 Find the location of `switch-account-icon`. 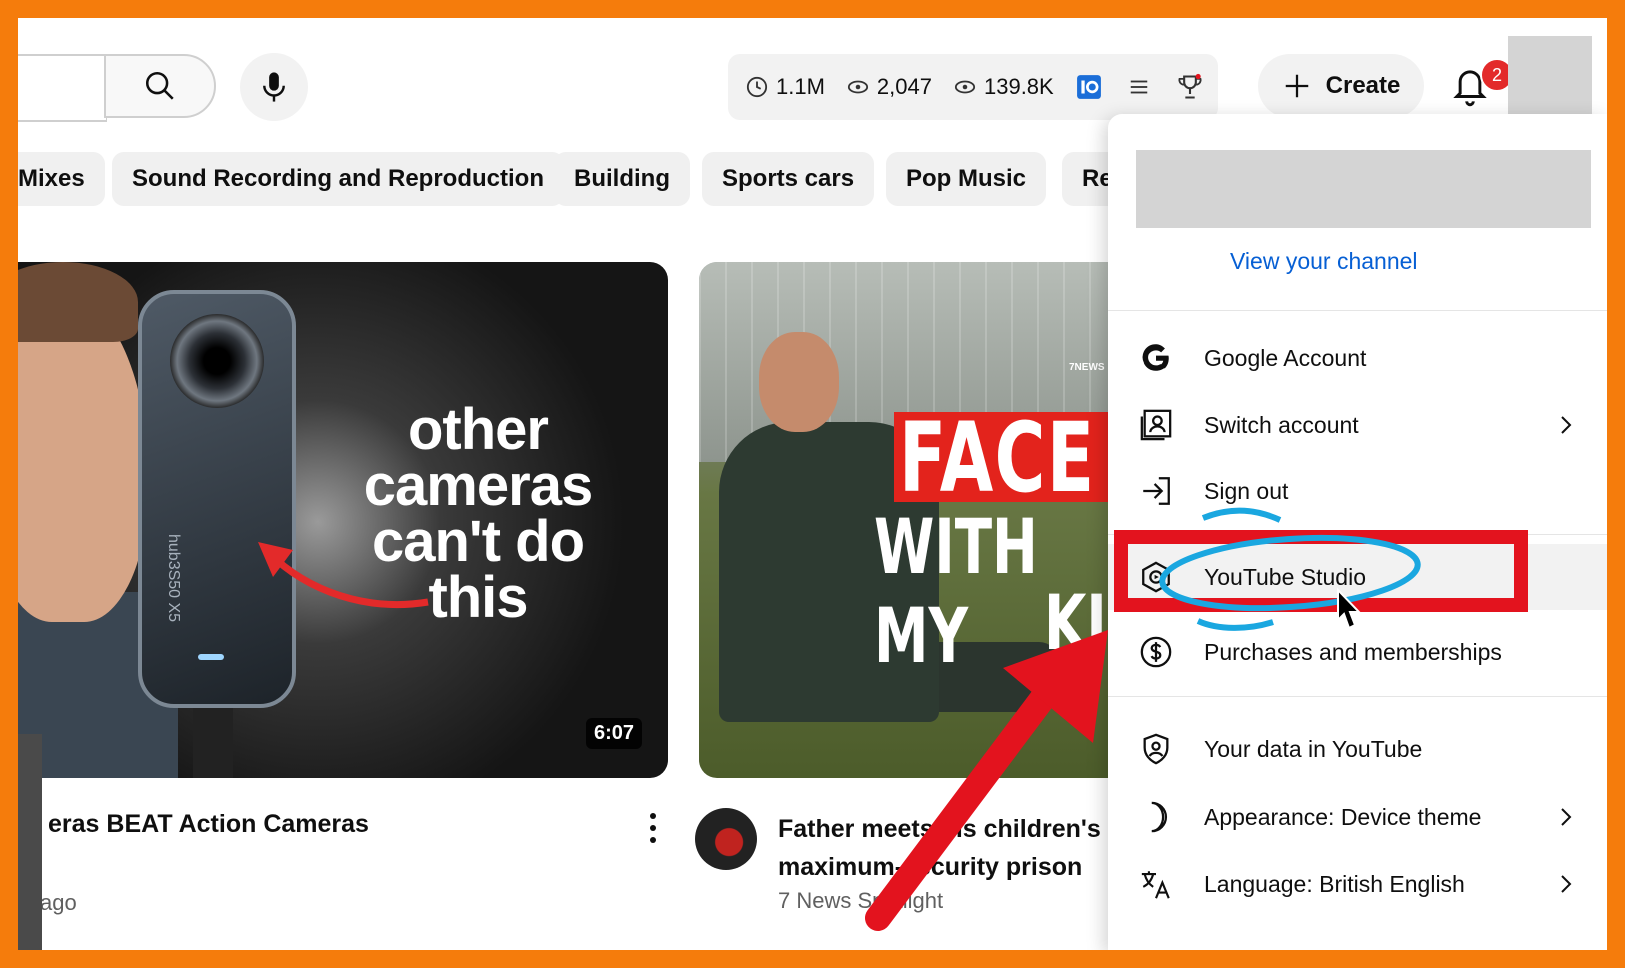

switch-account-icon is located at coordinates (1156, 425).